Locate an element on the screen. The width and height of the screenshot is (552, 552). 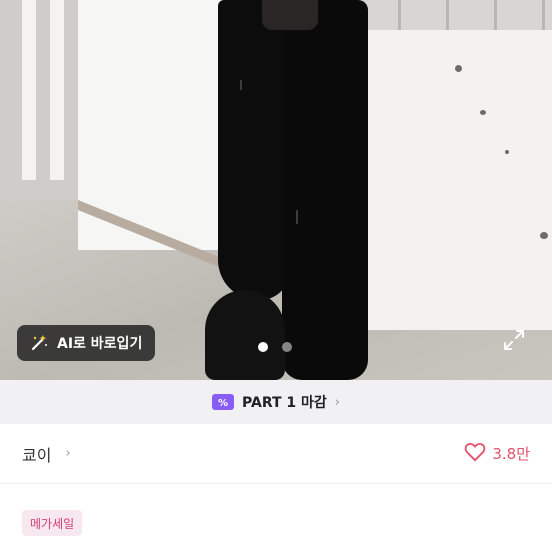
ai-try-on-label: AI로 바로입기 is located at coordinates (100, 344).